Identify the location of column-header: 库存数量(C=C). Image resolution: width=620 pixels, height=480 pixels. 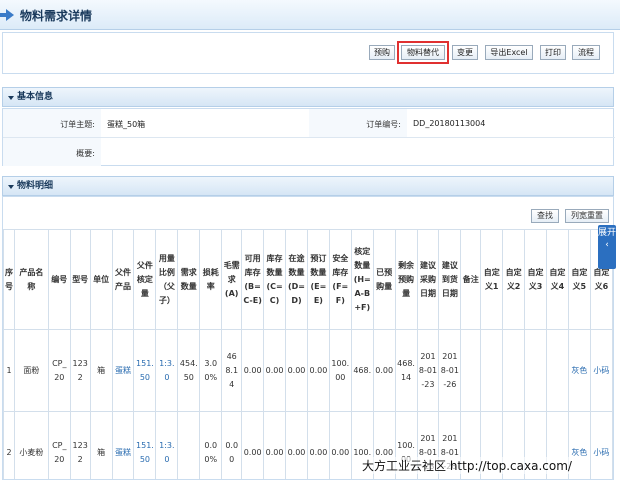
(275, 279).